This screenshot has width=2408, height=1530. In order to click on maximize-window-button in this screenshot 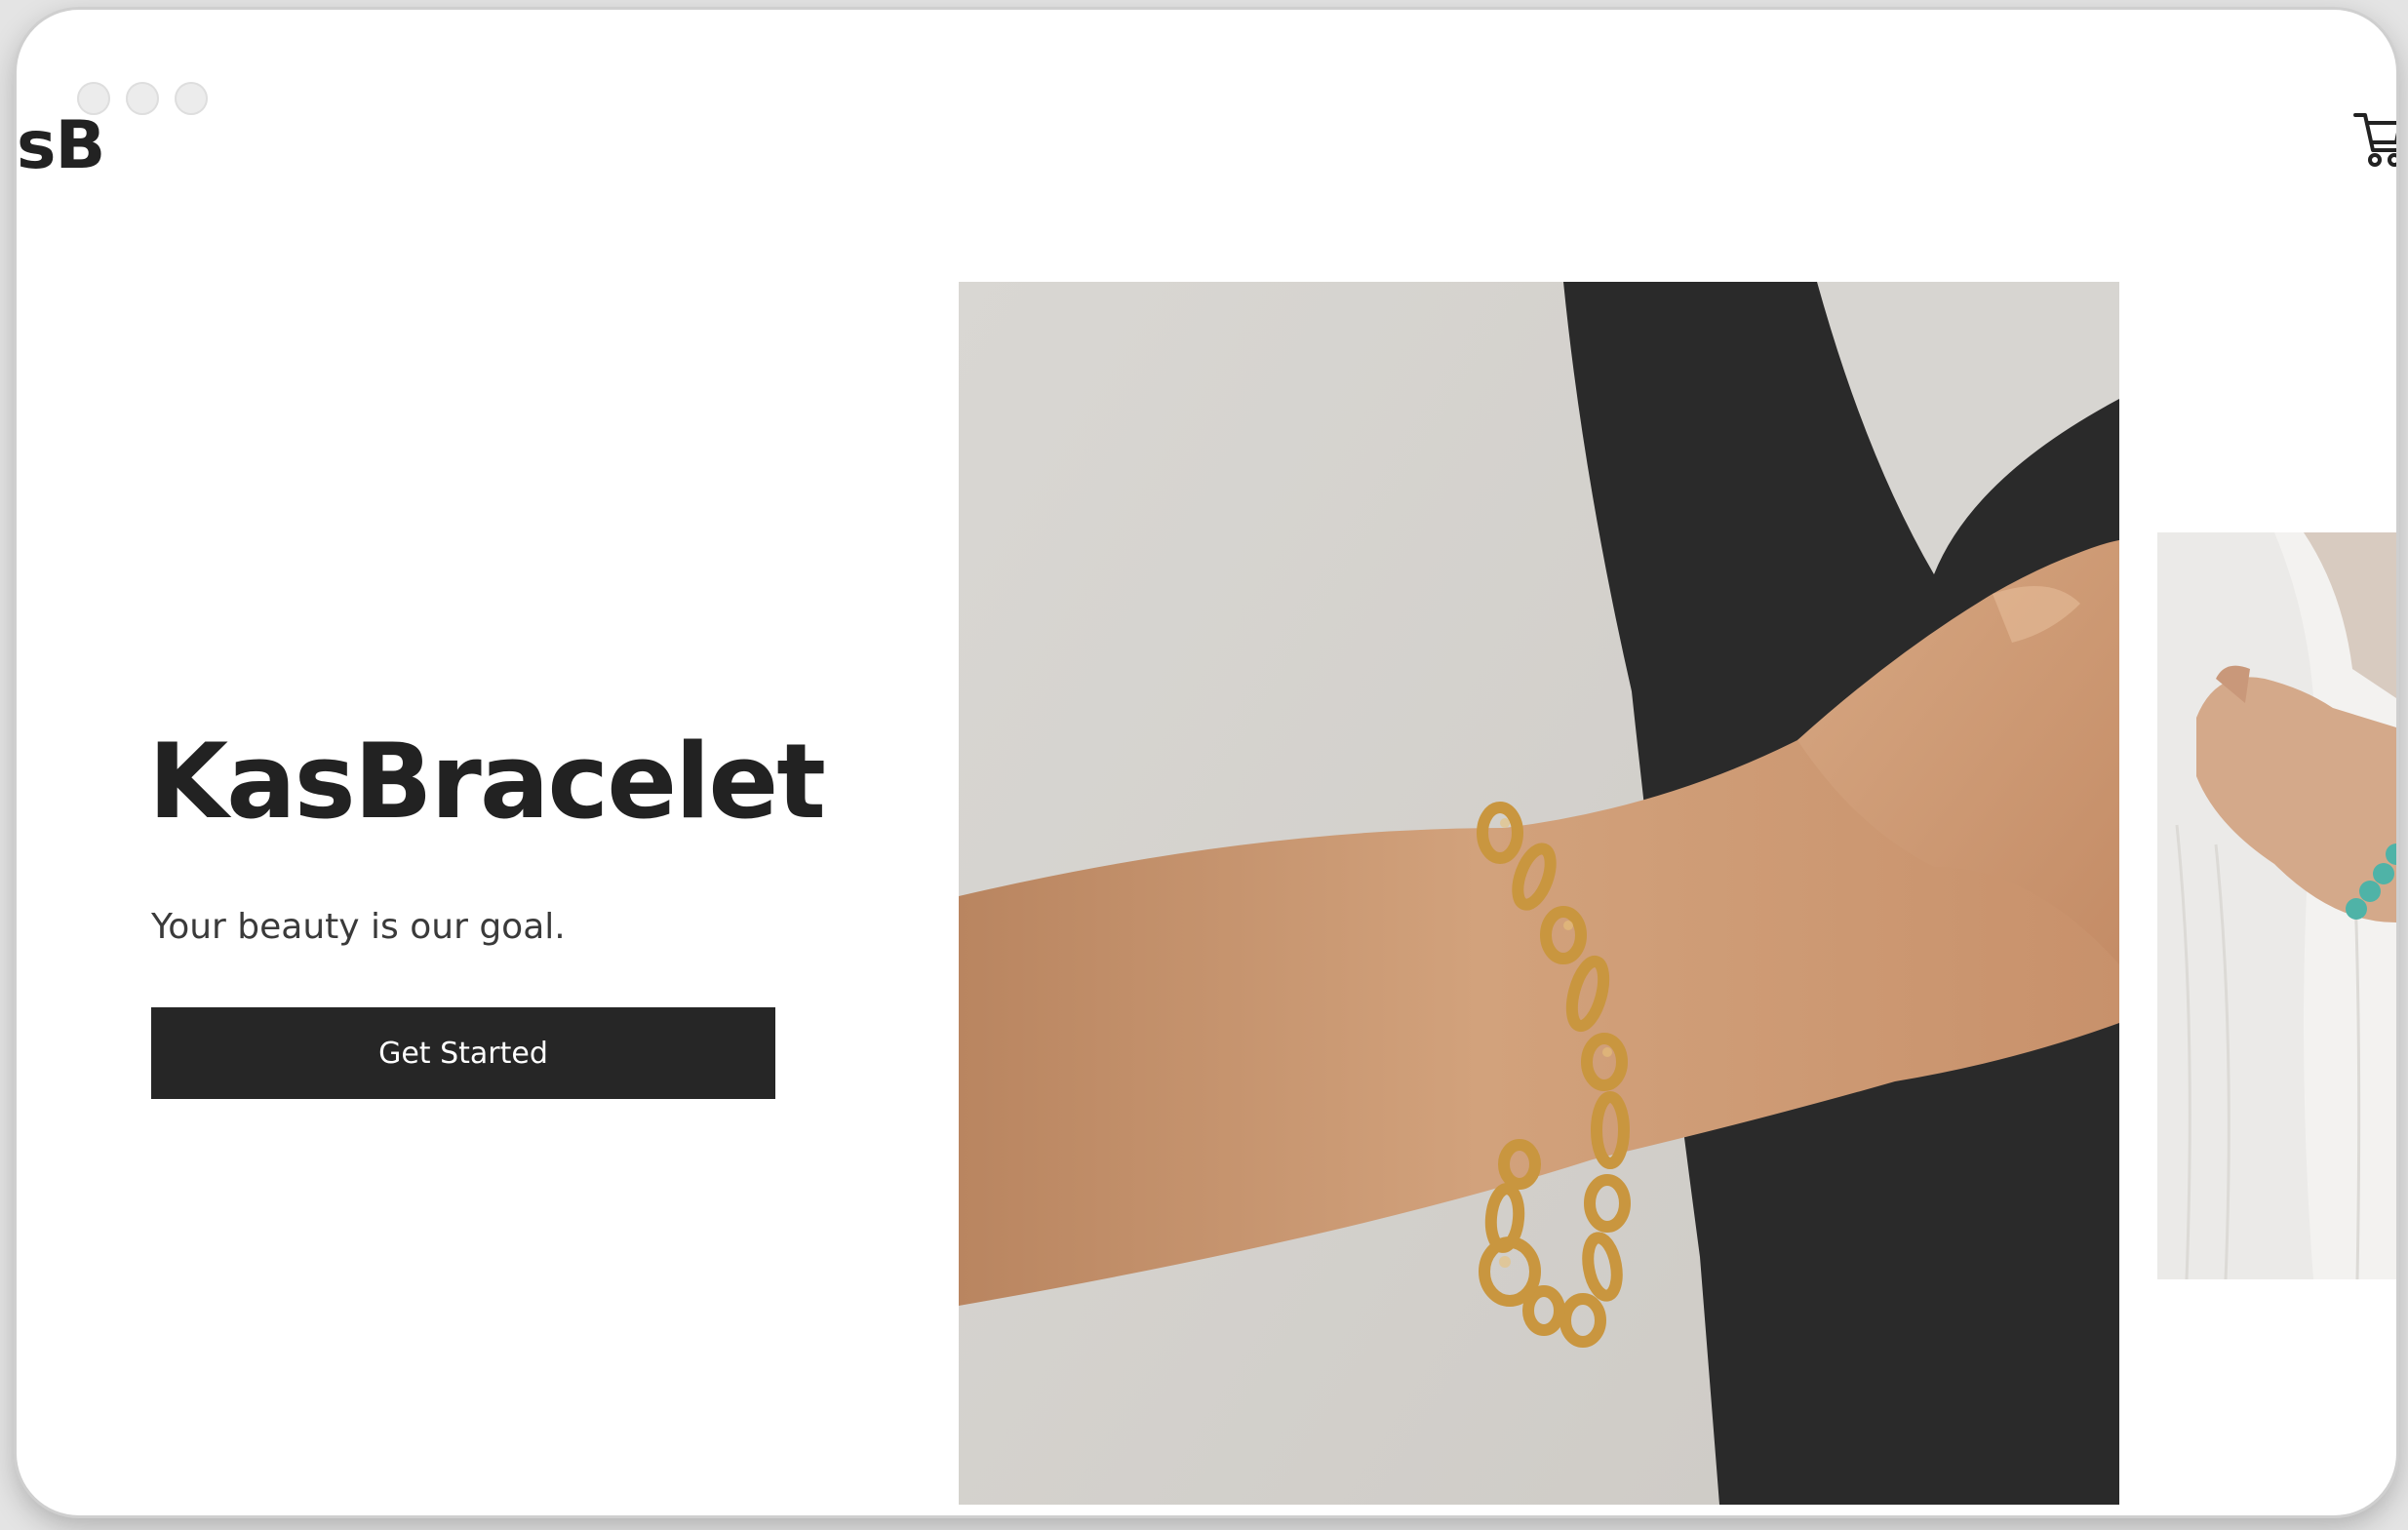, I will do `click(191, 98)`.